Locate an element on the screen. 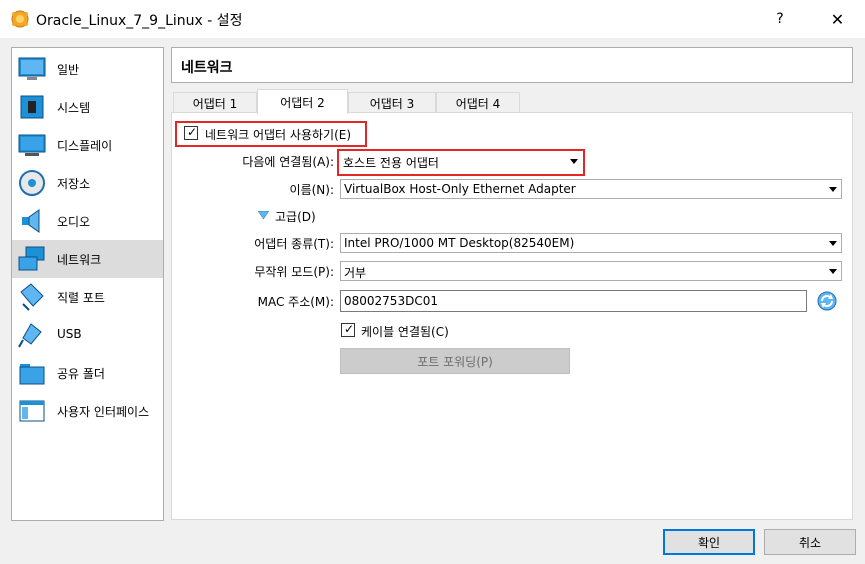 This screenshot has width=865, height=564. chip-icon is located at coordinates (32, 107).